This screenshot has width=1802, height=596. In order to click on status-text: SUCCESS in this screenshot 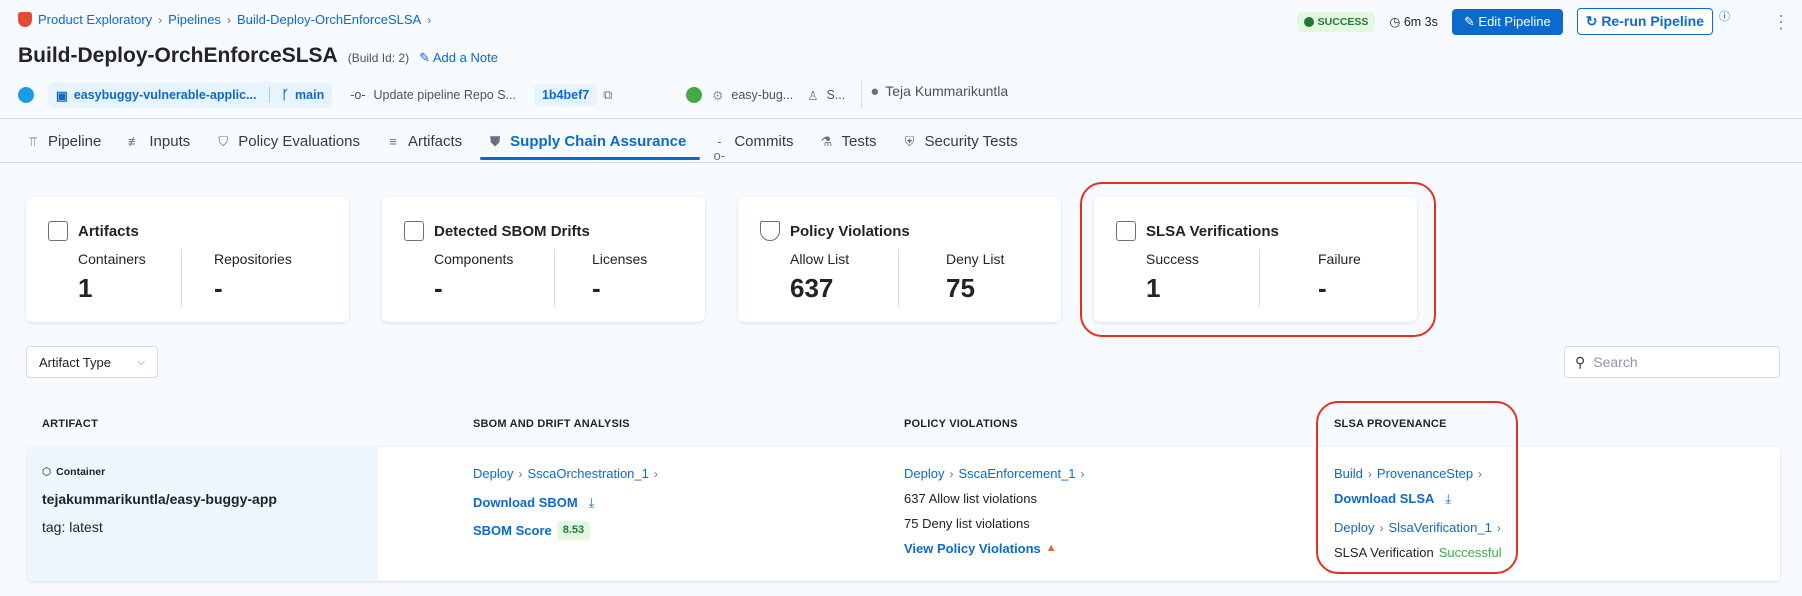, I will do `click(1343, 21)`.